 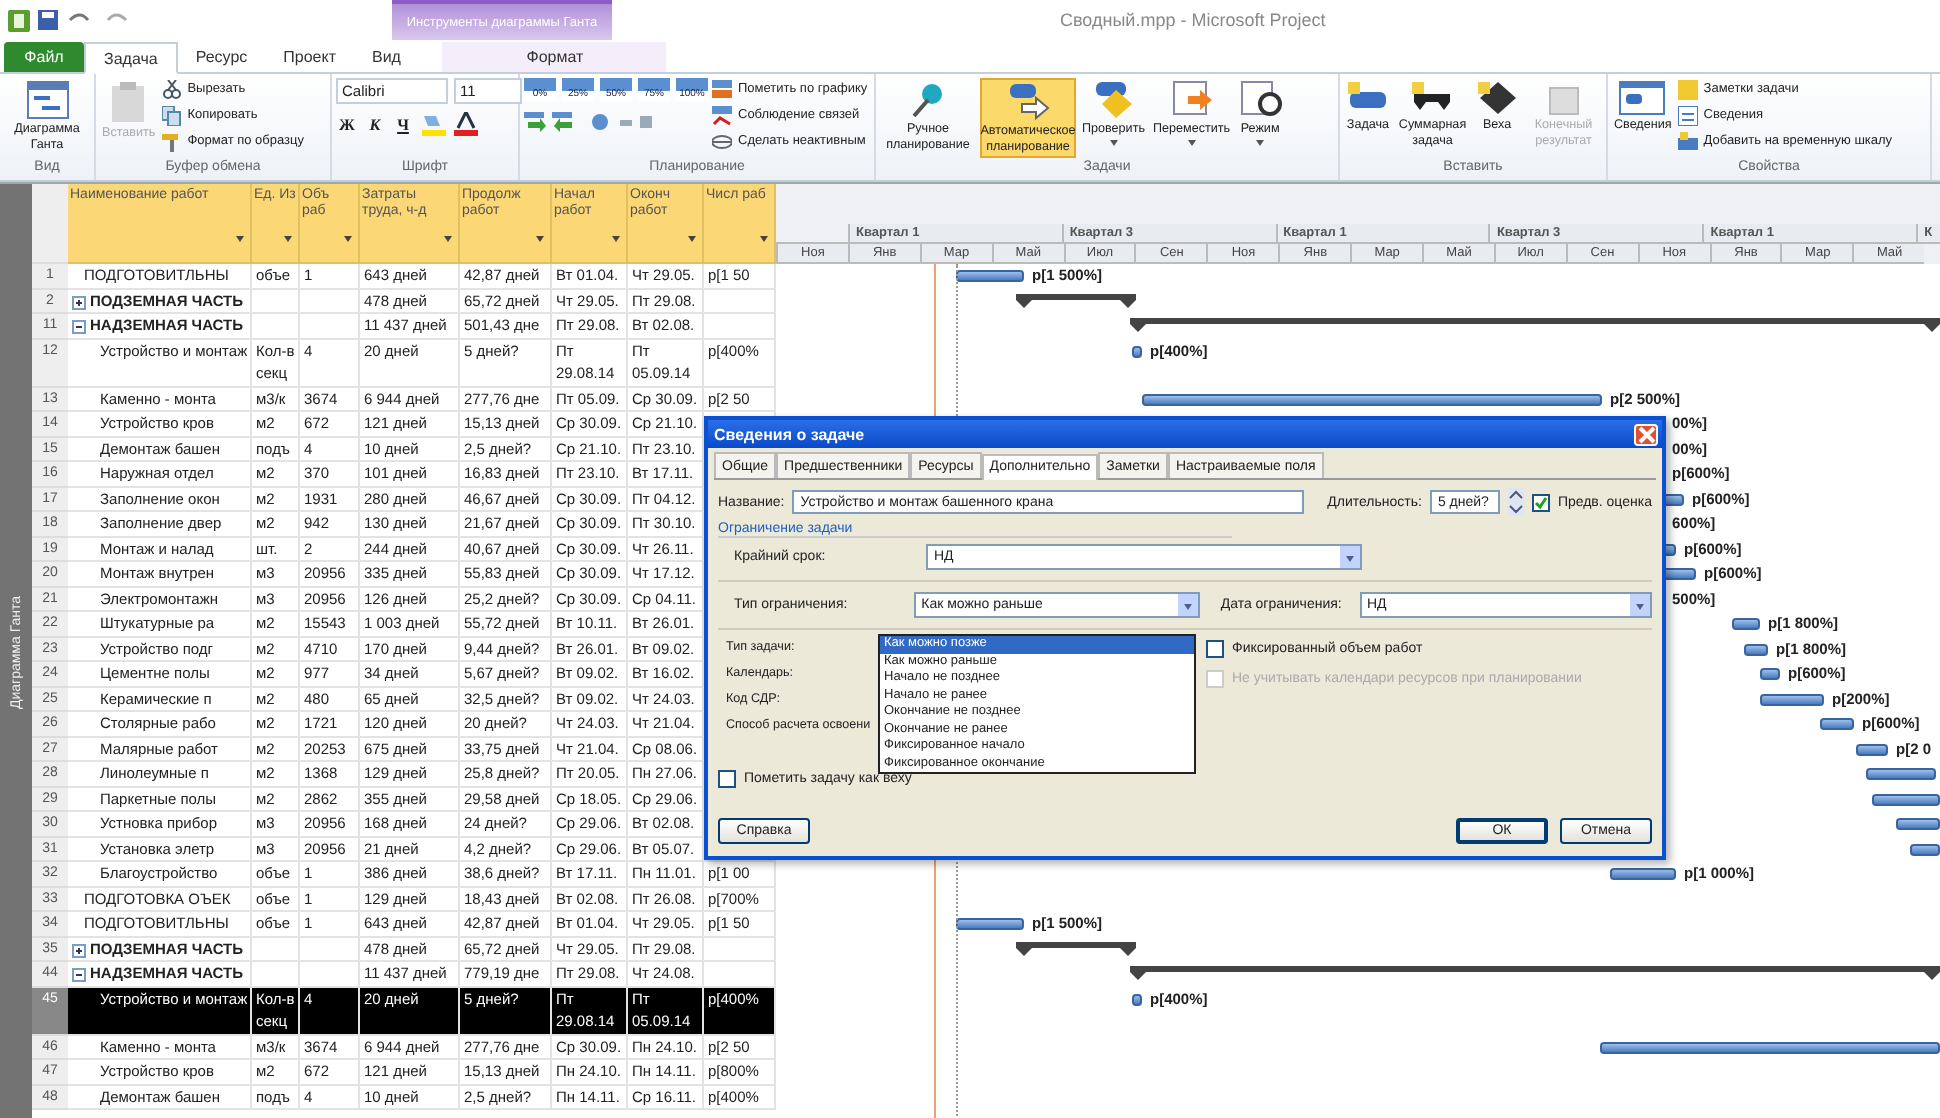 What do you see at coordinates (789, 434) in the screenshot?
I see `dialog-title: Сведения о задаче` at bounding box center [789, 434].